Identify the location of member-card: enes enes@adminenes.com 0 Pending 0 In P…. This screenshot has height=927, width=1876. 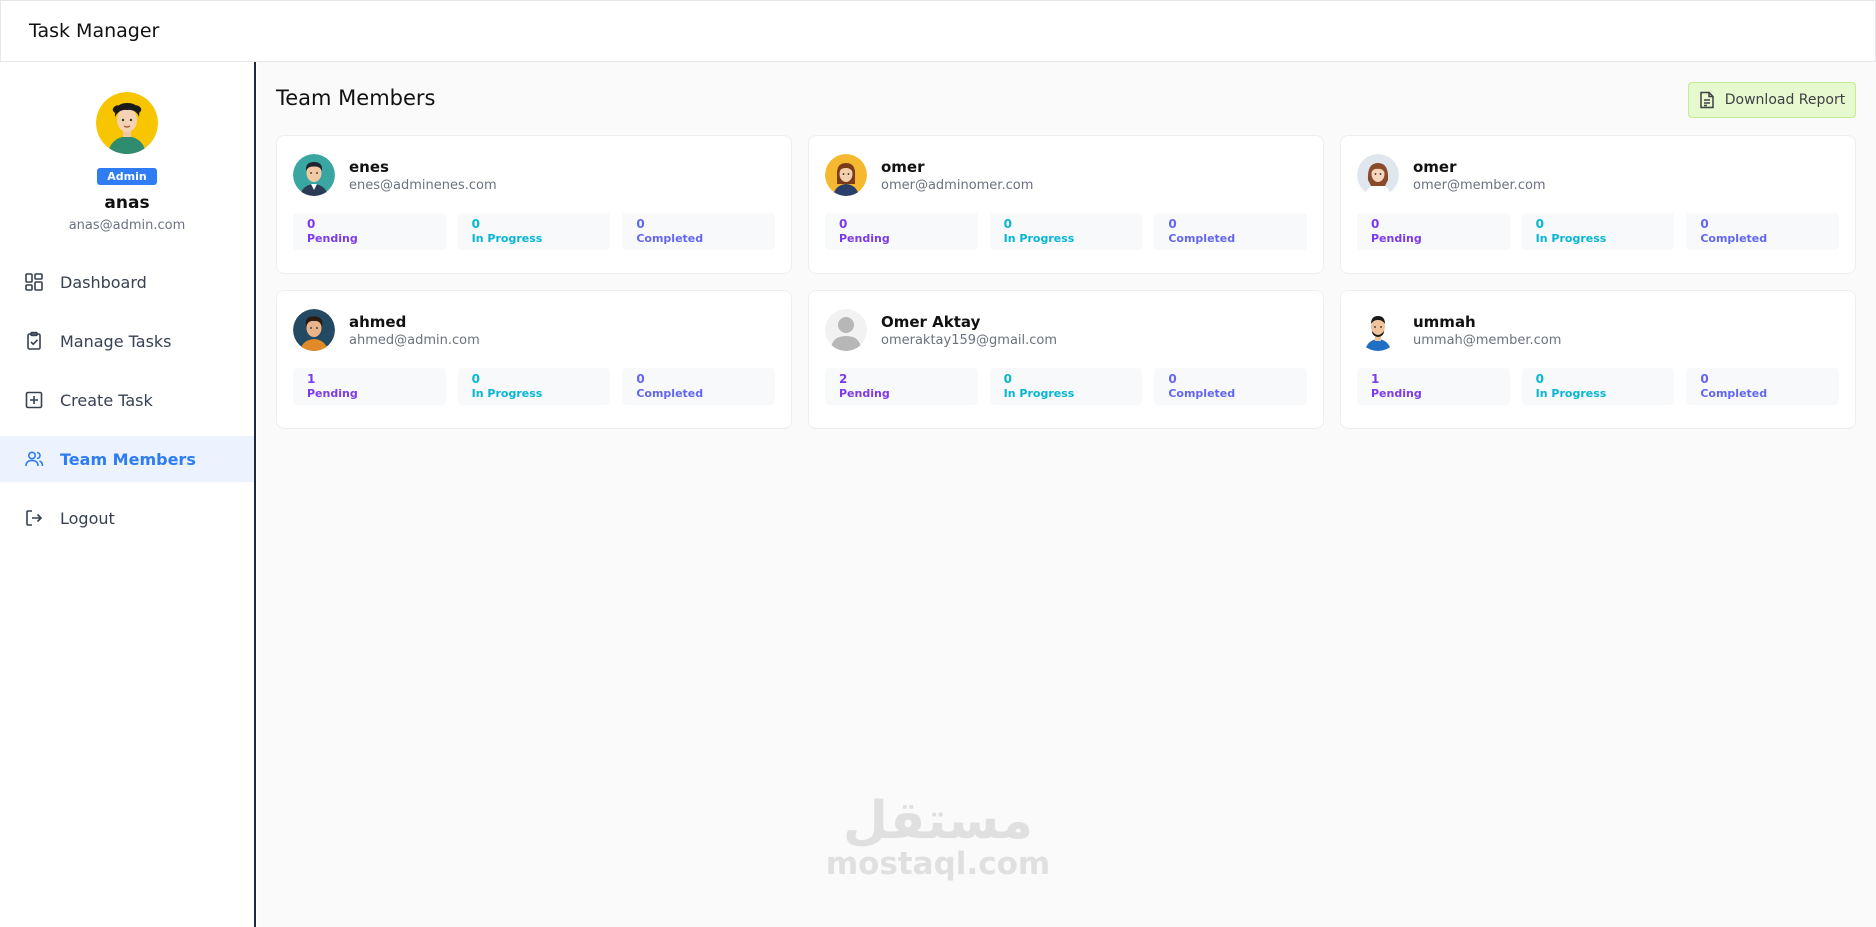
(534, 204).